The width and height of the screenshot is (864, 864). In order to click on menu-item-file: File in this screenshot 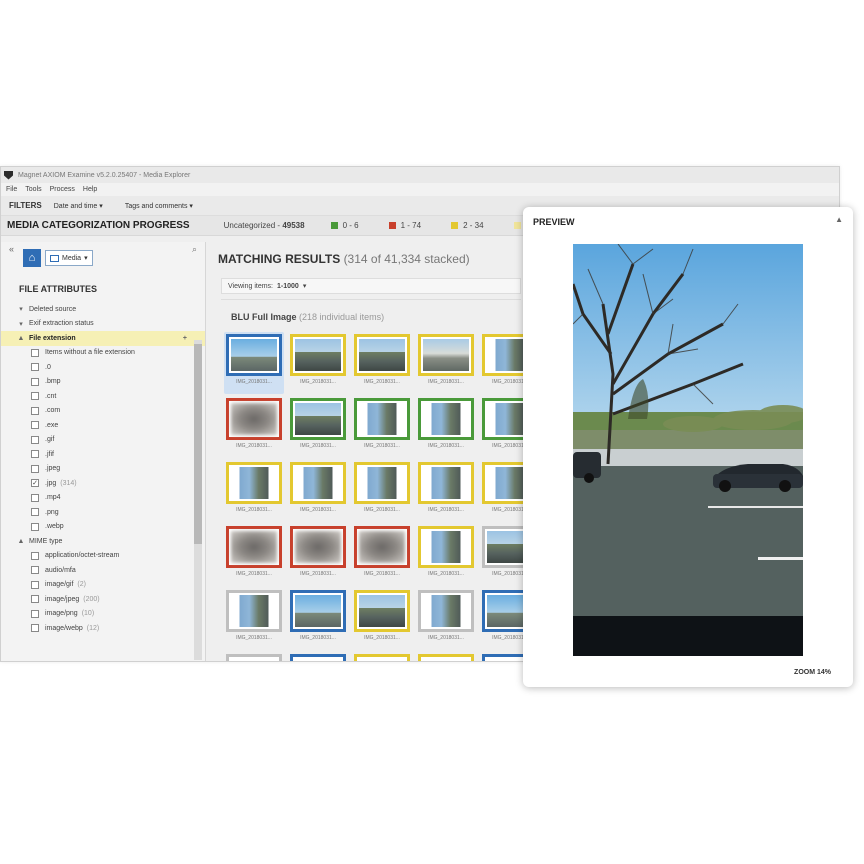, I will do `click(11, 189)`.